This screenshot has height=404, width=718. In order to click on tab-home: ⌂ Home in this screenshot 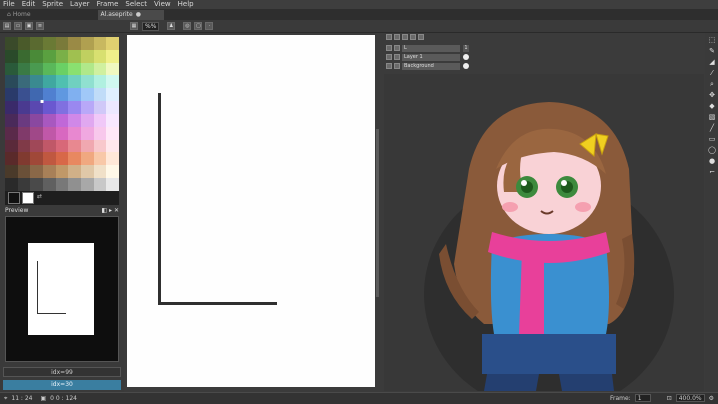, I will do `click(19, 15)`.